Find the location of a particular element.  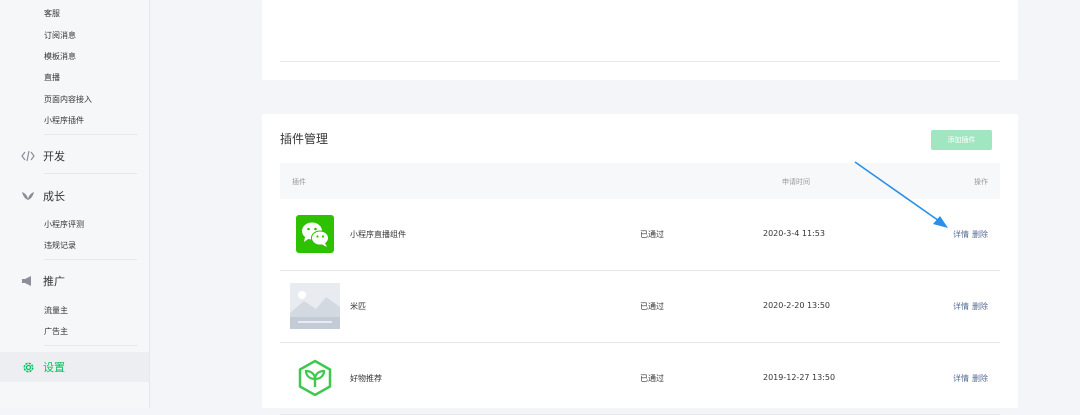

sidebar-group-grow: 成长 is located at coordinates (43, 196).